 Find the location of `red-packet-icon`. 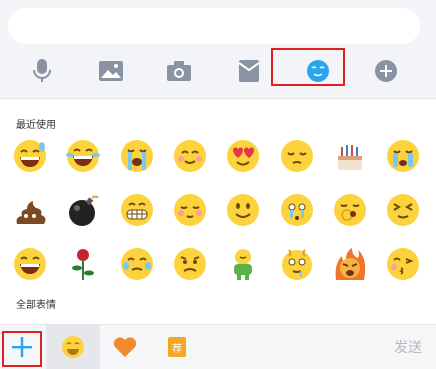

red-packet-icon is located at coordinates (249, 71).